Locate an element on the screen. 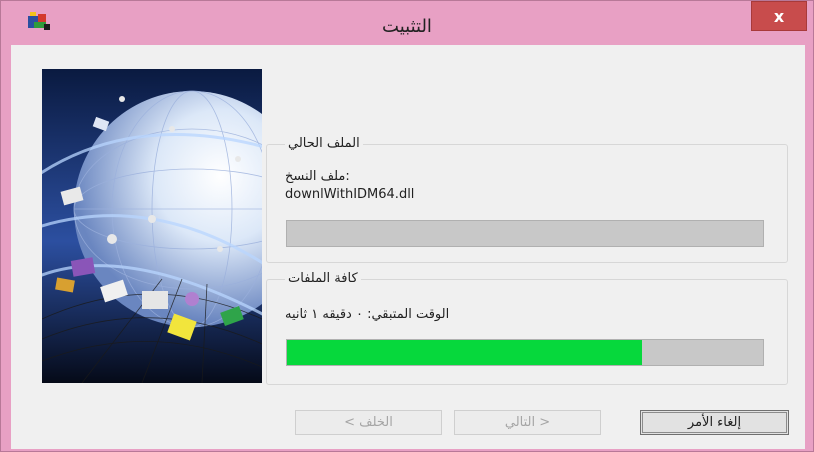 The width and height of the screenshot is (814, 452). all-files-progress-fill is located at coordinates (464, 352).